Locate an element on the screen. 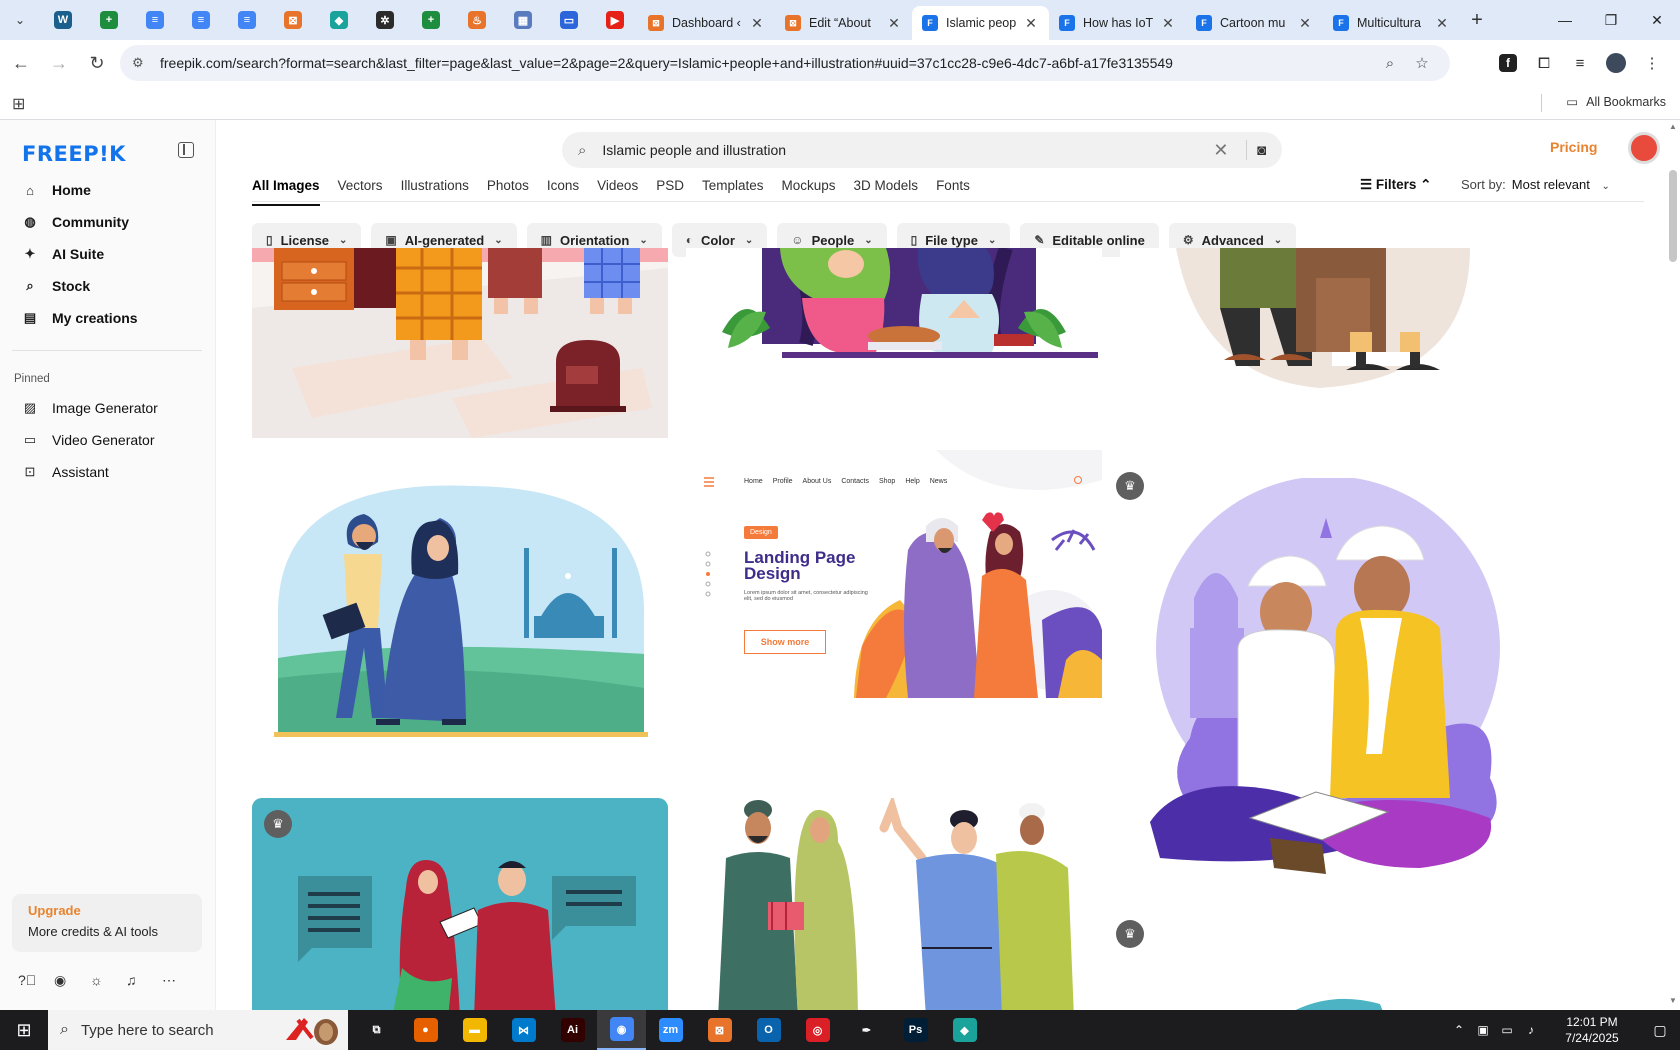  help-icon: ?⃝ is located at coordinates (36, 980).